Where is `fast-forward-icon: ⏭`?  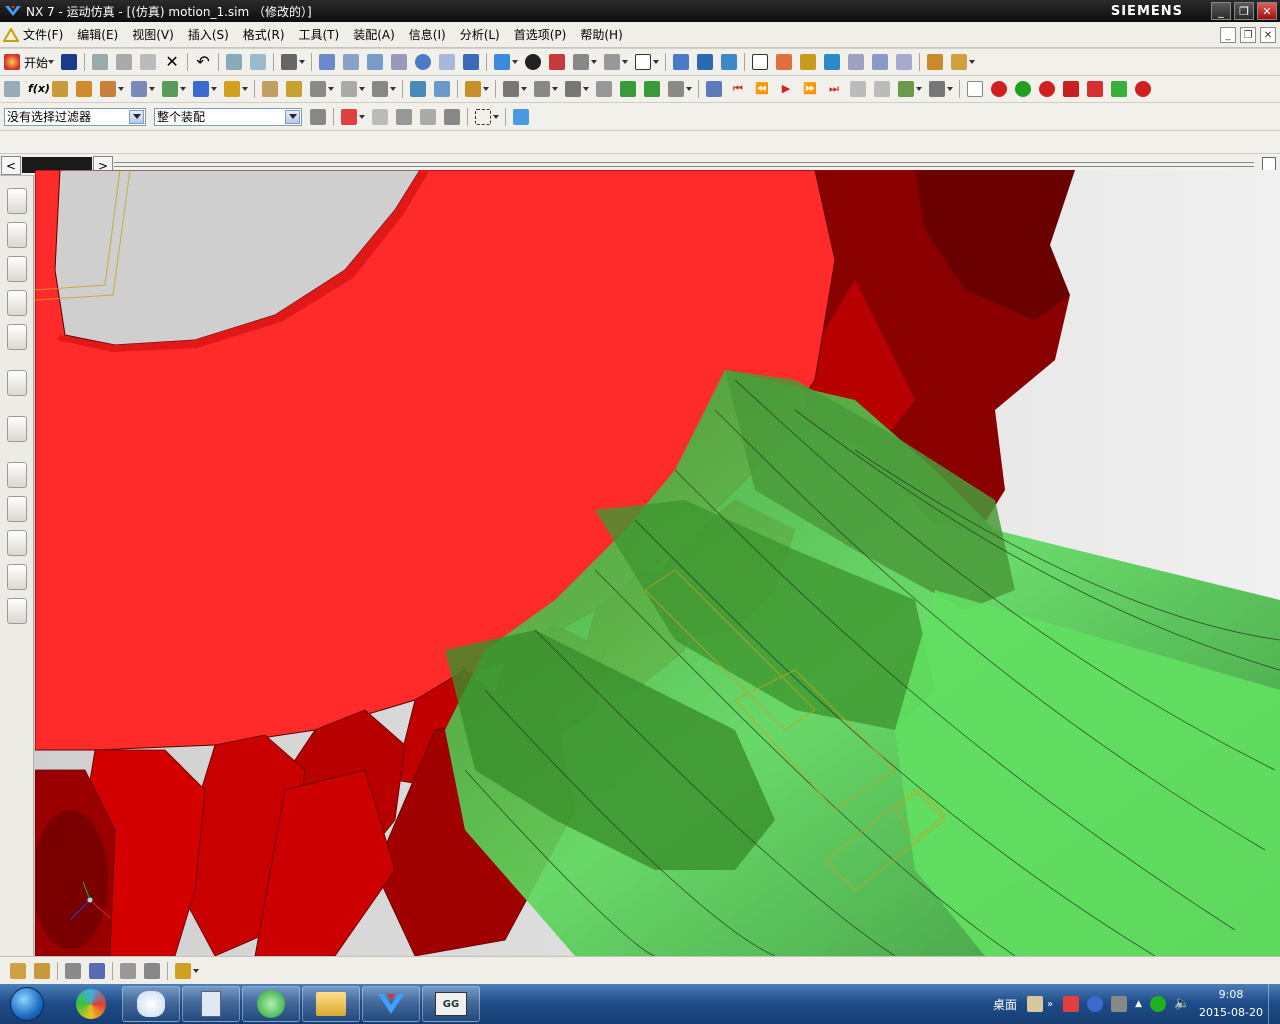 fast-forward-icon: ⏭ is located at coordinates (834, 89).